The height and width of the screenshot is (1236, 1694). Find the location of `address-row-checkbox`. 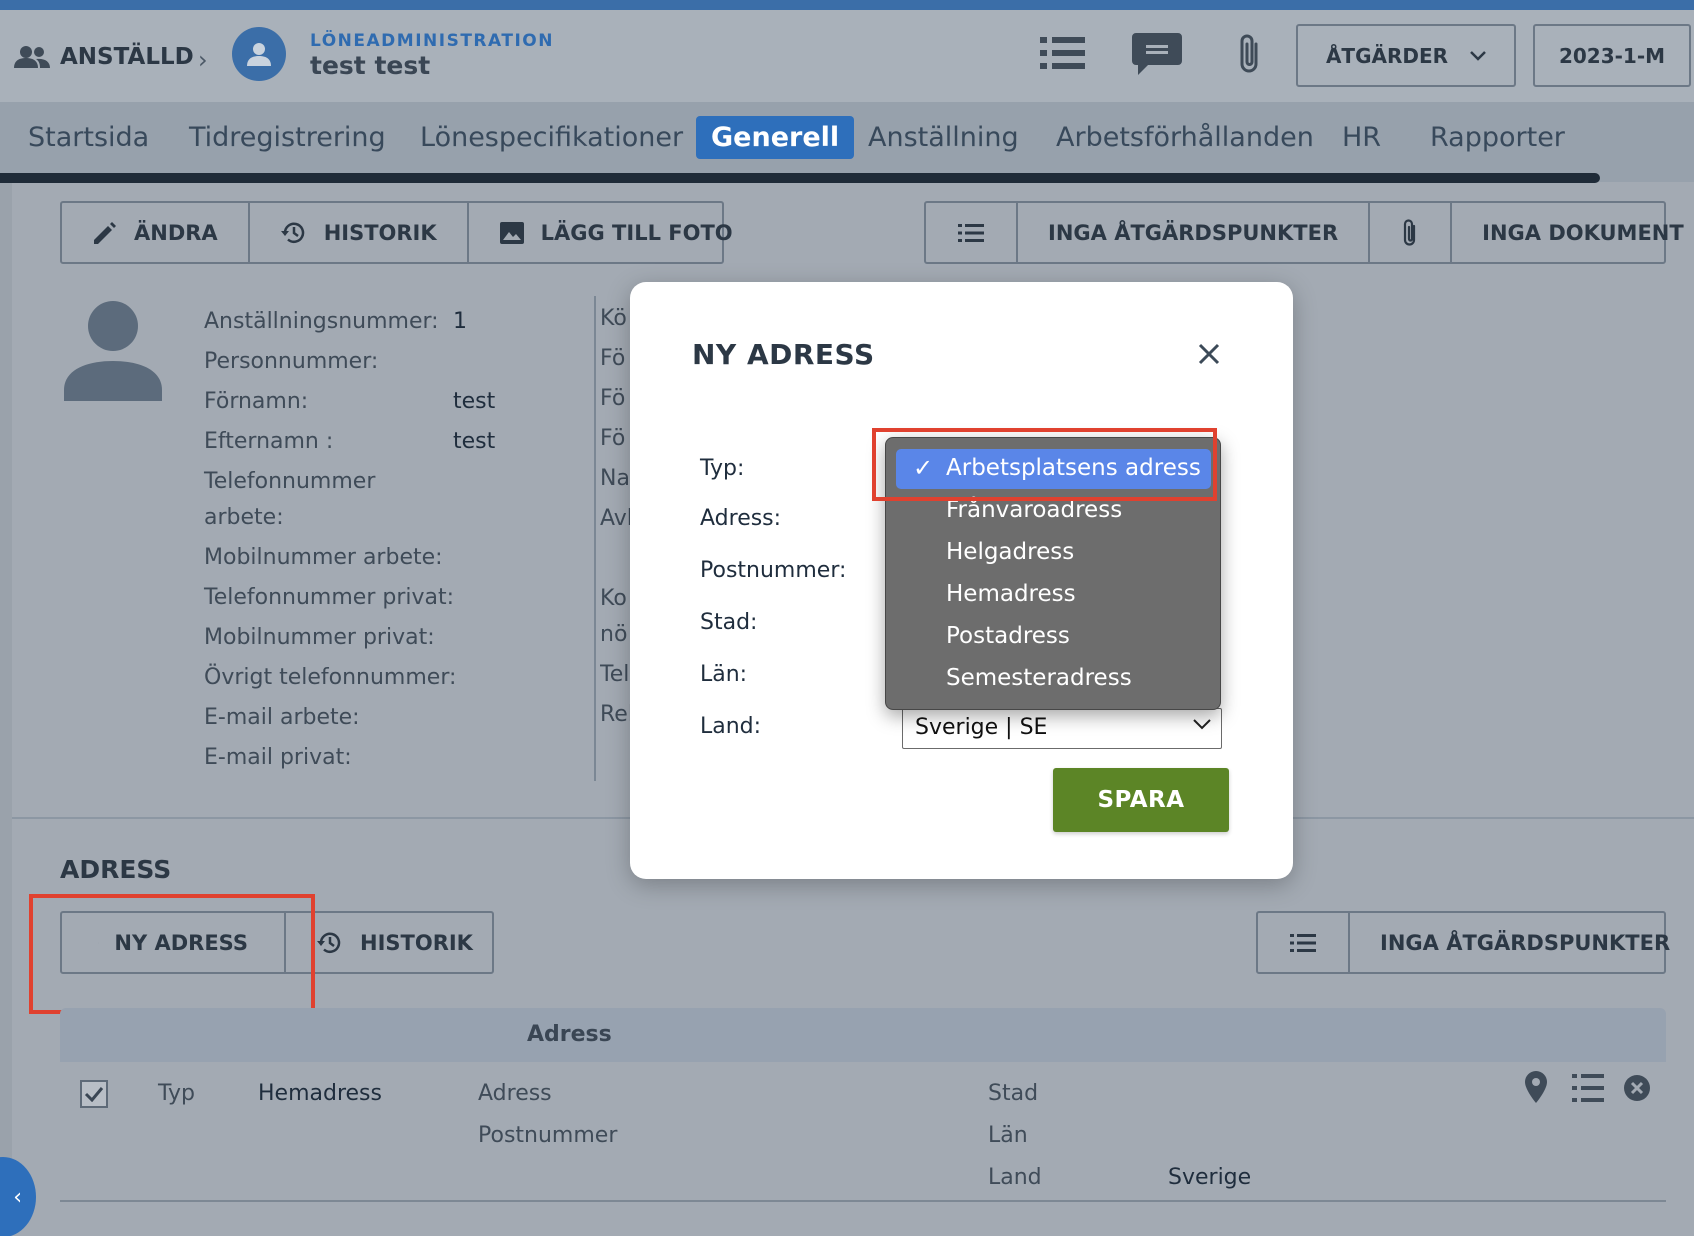

address-row-checkbox is located at coordinates (94, 1094).